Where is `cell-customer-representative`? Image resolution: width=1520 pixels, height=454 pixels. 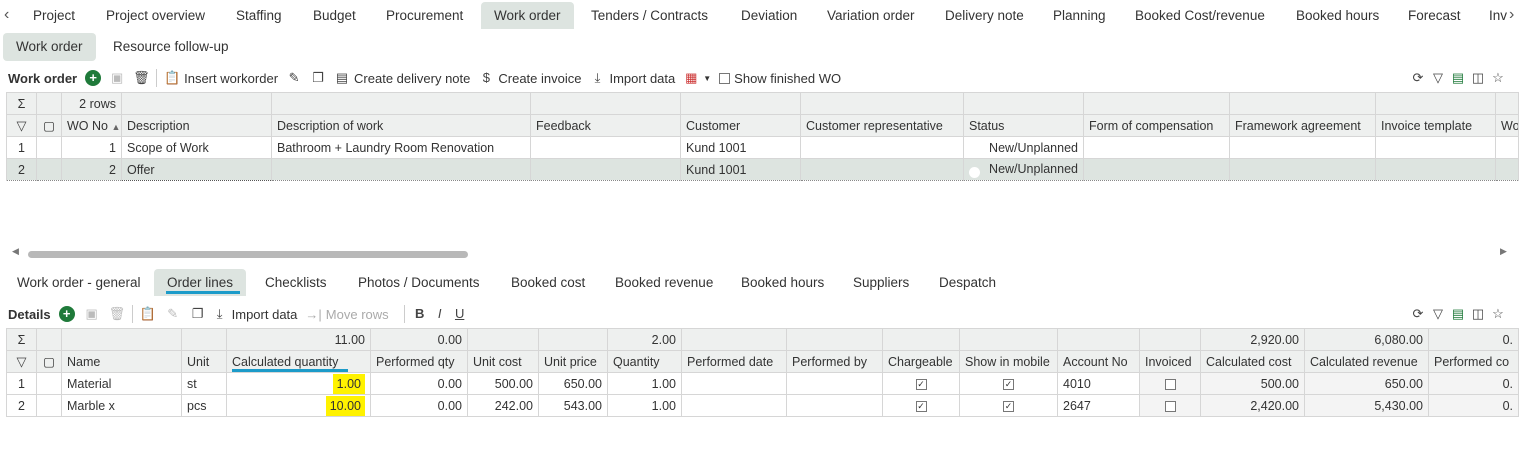
cell-customer-representative is located at coordinates (882, 169).